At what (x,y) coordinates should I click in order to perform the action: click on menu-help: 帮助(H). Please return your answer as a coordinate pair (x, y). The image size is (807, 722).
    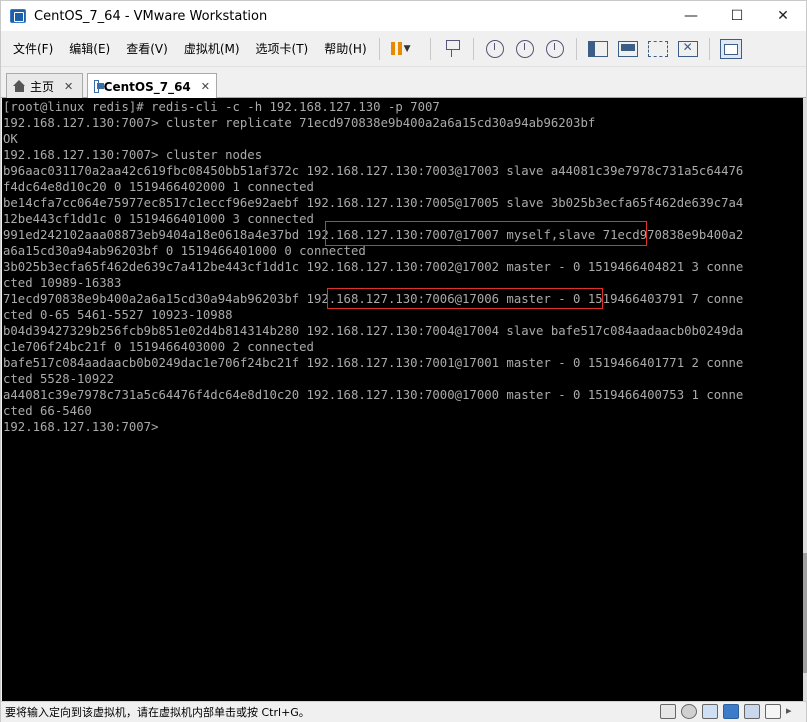
    Looking at the image, I should click on (345, 49).